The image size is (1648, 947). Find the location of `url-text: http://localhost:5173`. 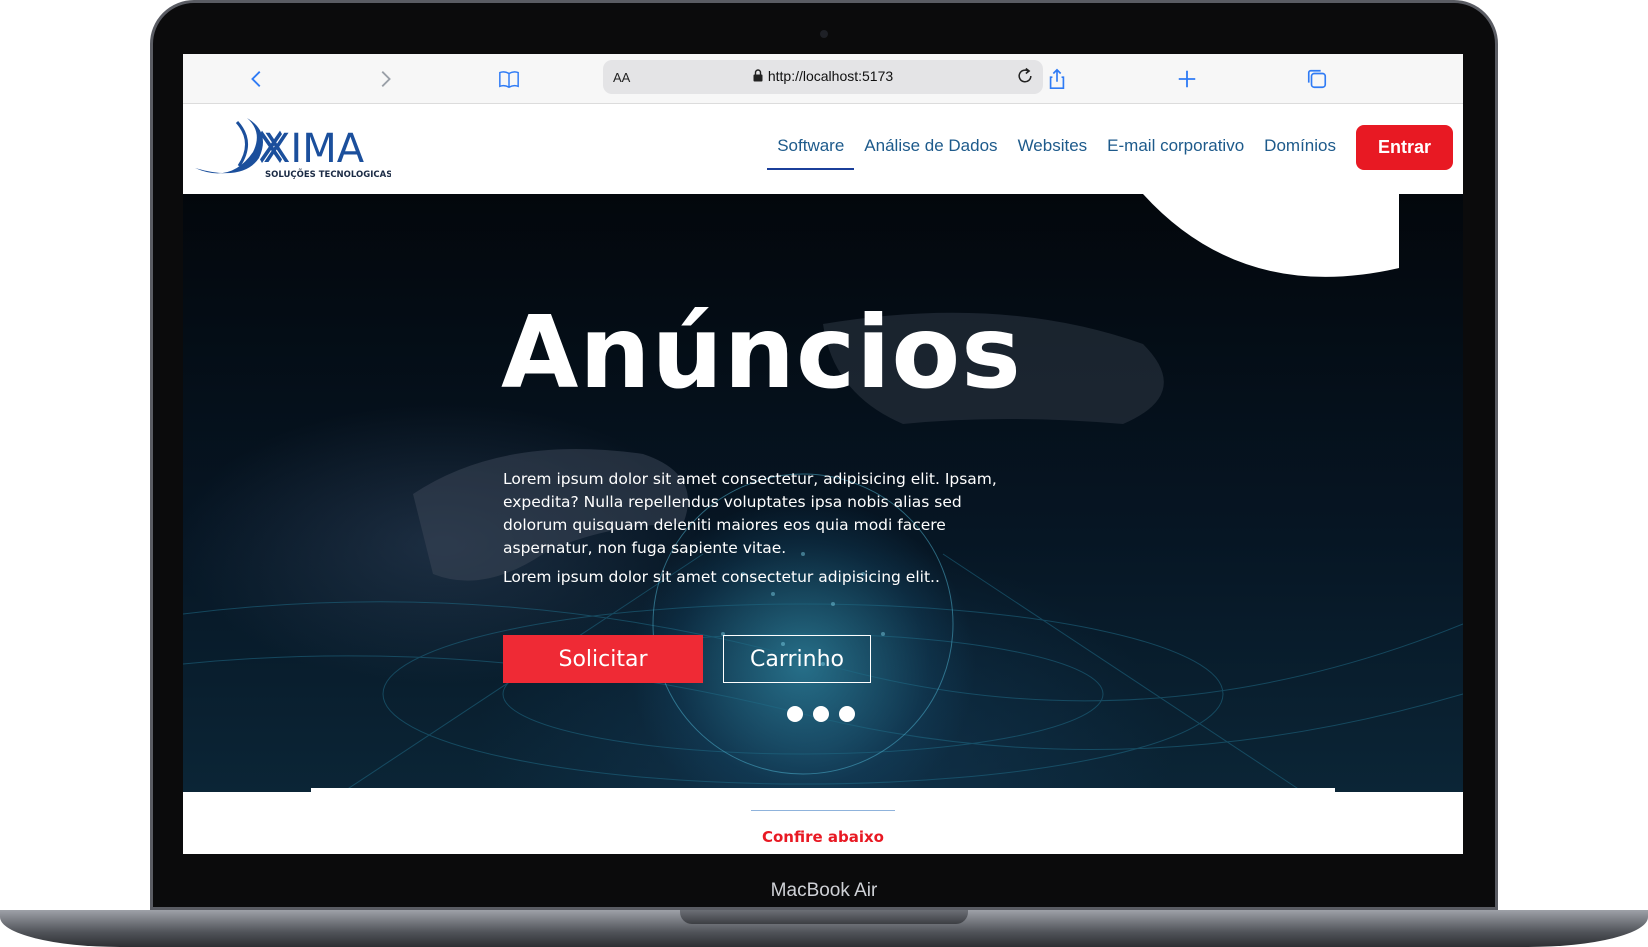

url-text: http://localhost:5173 is located at coordinates (830, 76).